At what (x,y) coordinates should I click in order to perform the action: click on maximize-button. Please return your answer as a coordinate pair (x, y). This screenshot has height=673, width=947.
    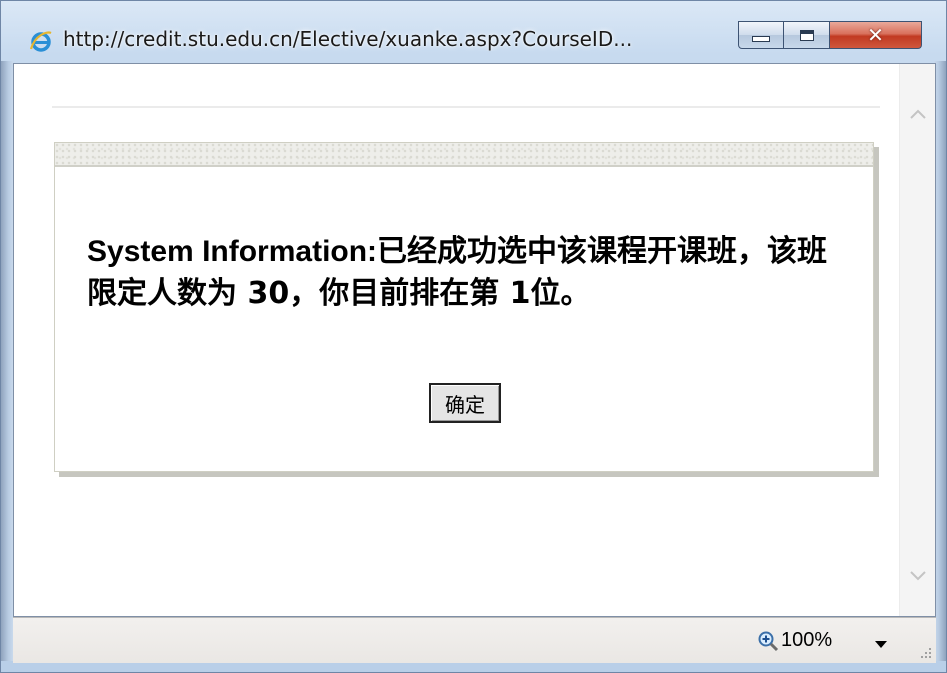
    Looking at the image, I should click on (807, 35).